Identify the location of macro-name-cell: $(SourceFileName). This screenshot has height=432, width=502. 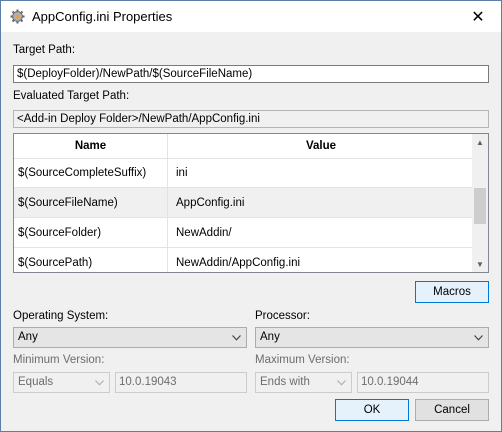
(91, 202).